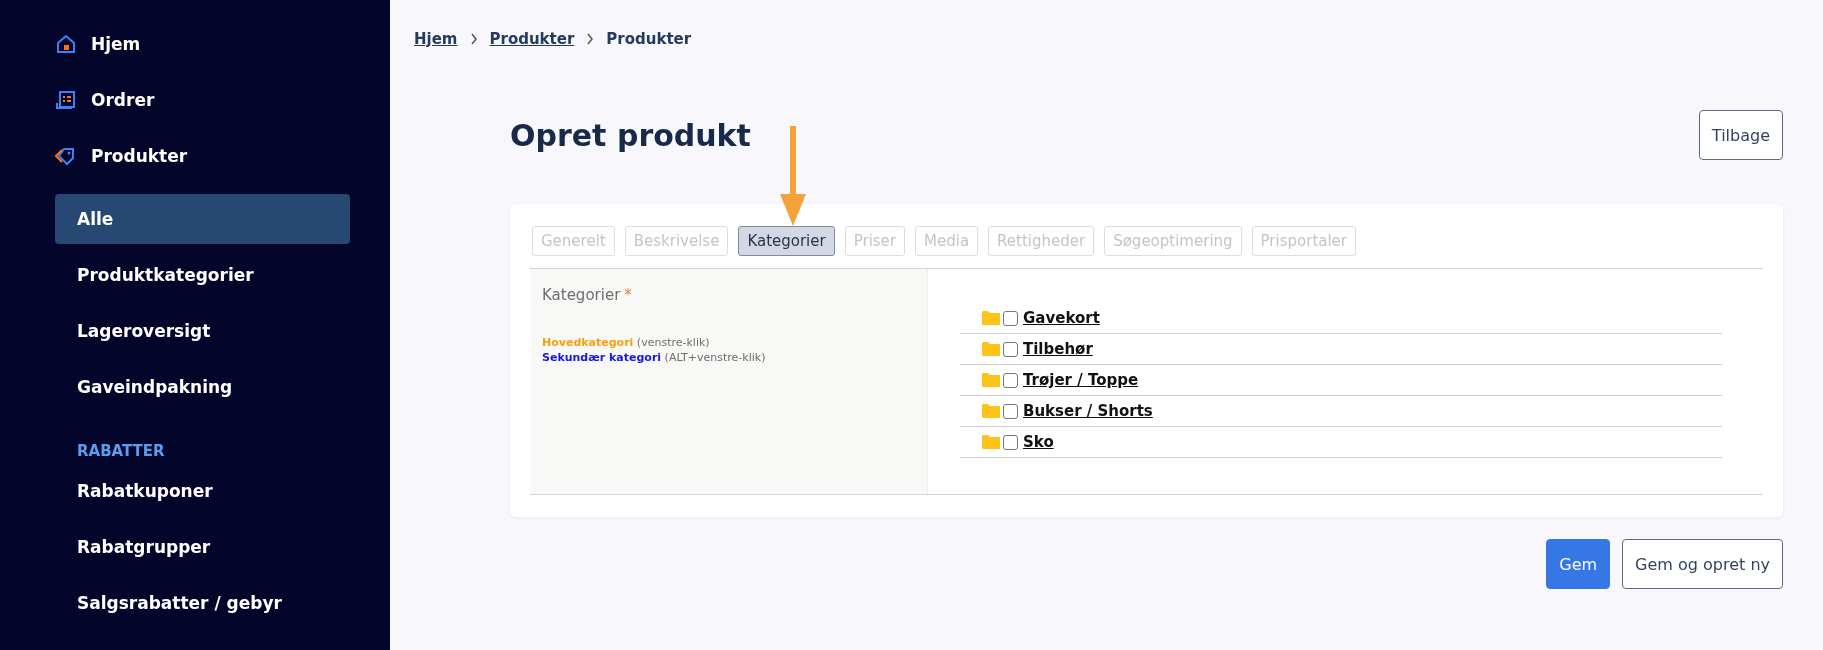 The image size is (1823, 650). Describe the element at coordinates (202, 491) in the screenshot. I see `sidebar-item: Rabatkuponer` at that location.